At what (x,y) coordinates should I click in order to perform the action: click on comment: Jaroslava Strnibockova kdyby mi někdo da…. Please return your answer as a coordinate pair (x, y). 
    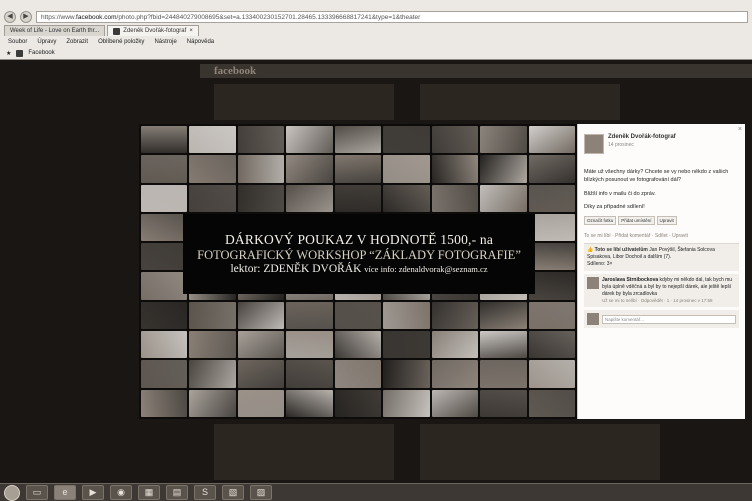
    Looking at the image, I should click on (661, 291).